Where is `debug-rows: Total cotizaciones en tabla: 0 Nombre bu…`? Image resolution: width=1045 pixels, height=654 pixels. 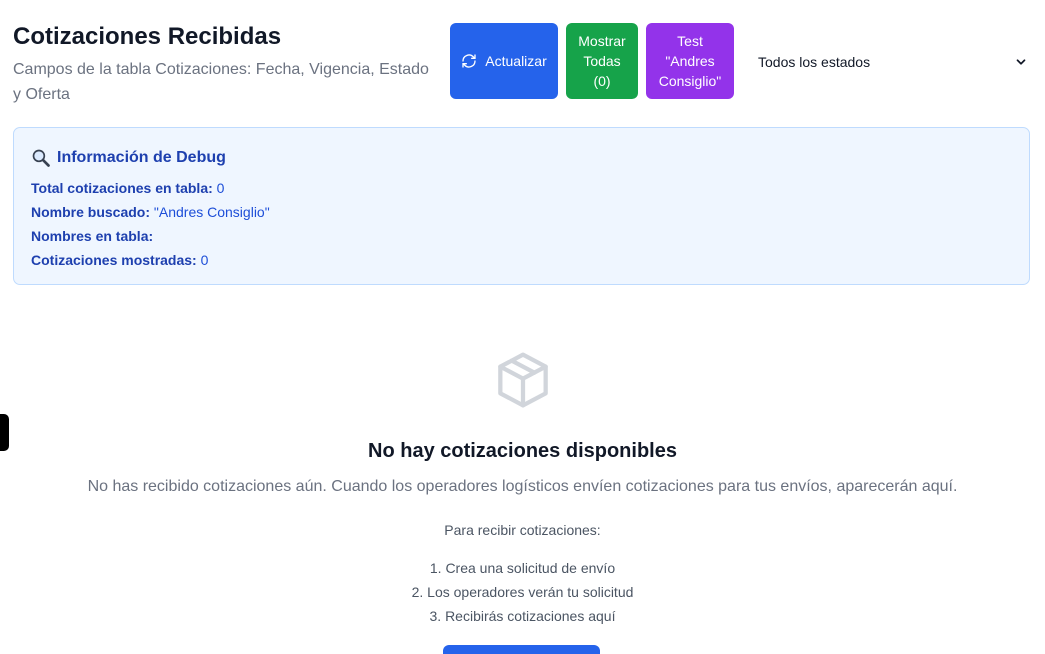 debug-rows: Total cotizaciones en tabla: 0 Nombre bu… is located at coordinates (521, 224).